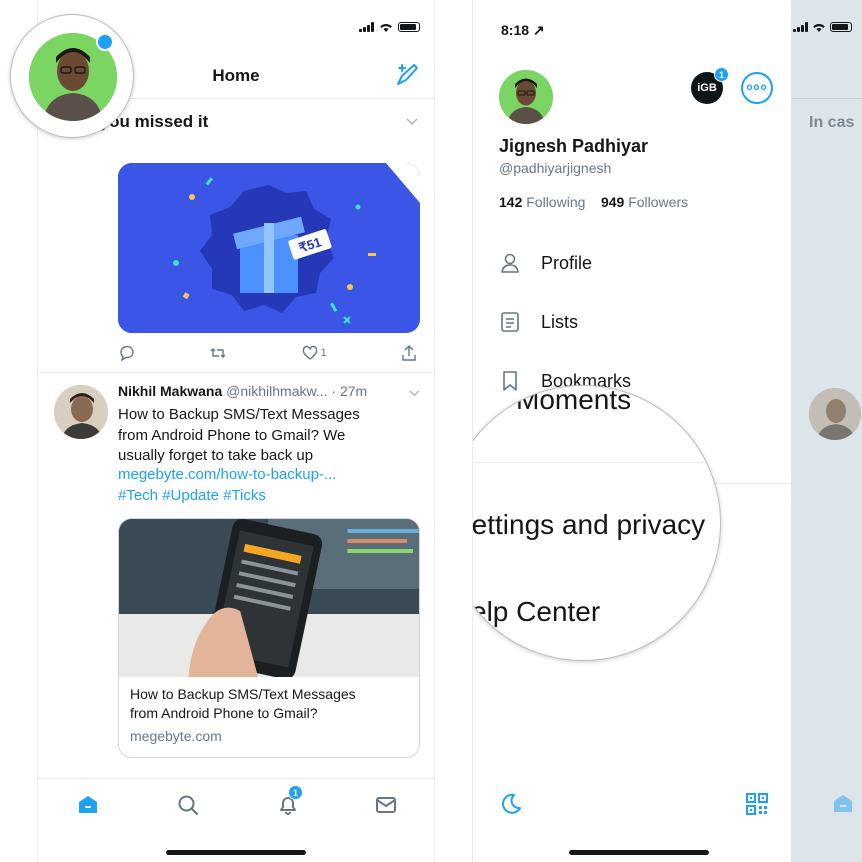 The width and height of the screenshot is (862, 862). What do you see at coordinates (658, 202) in the screenshot?
I see `followers-label: Followers` at bounding box center [658, 202].